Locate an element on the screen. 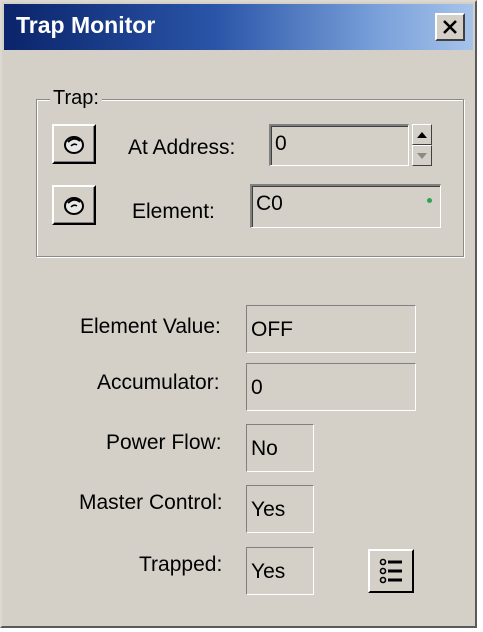 The image size is (483, 632). status-indicator-dot is located at coordinates (429, 200).